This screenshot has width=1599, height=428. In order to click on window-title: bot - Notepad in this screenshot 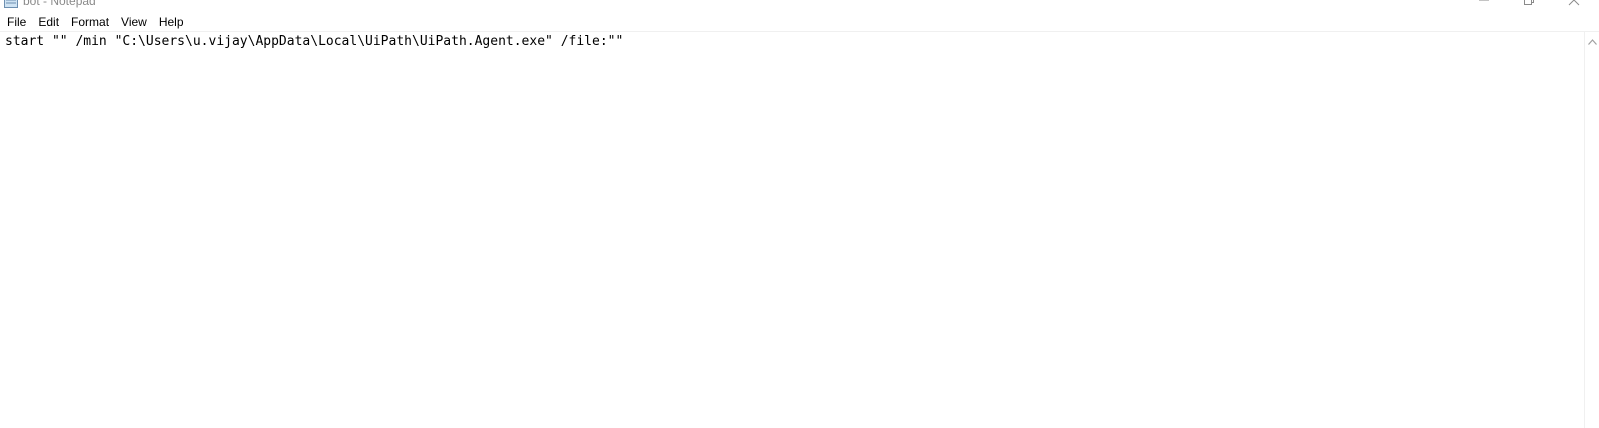, I will do `click(59, 4)`.